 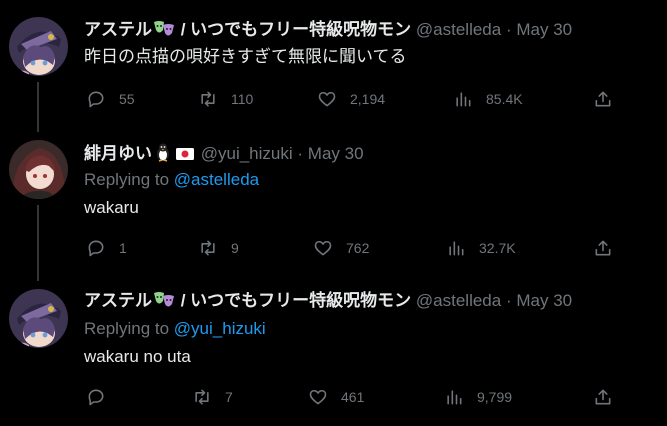 I want to click on replying-to: Replying to @yui_hizuki, so click(x=175, y=329).